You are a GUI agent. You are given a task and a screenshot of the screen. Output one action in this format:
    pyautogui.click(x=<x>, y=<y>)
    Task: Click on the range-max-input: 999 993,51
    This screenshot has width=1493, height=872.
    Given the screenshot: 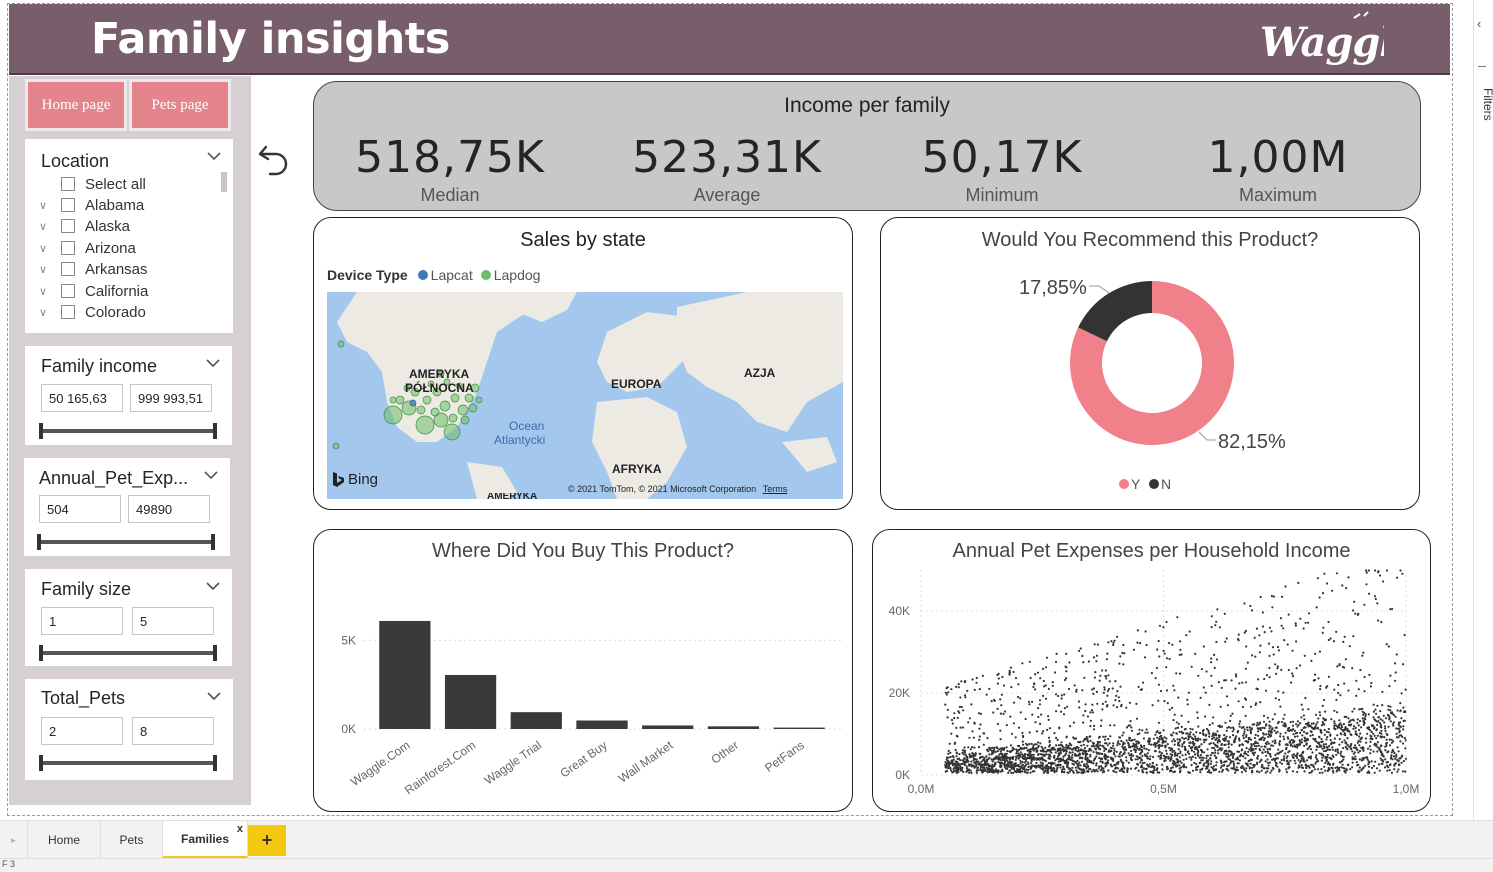 What is the action you would take?
    pyautogui.click(x=171, y=398)
    